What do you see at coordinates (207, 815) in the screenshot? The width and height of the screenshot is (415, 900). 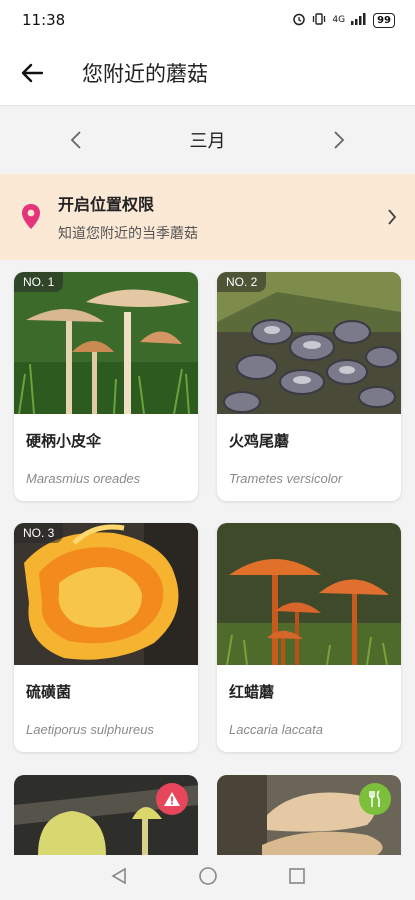 I see `mushroom-grid-next-row` at bounding box center [207, 815].